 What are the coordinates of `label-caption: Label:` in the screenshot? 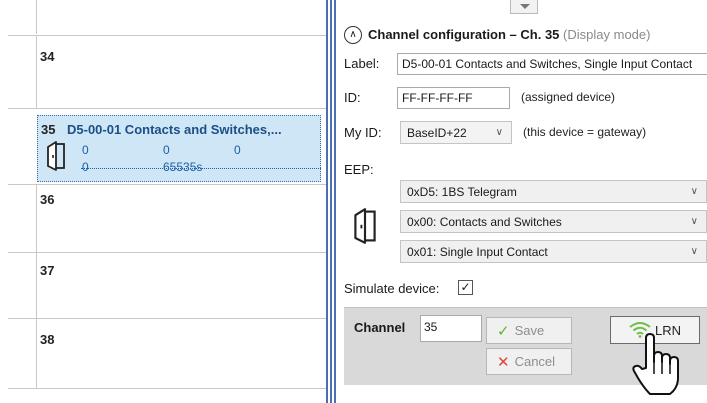 It's located at (362, 63).